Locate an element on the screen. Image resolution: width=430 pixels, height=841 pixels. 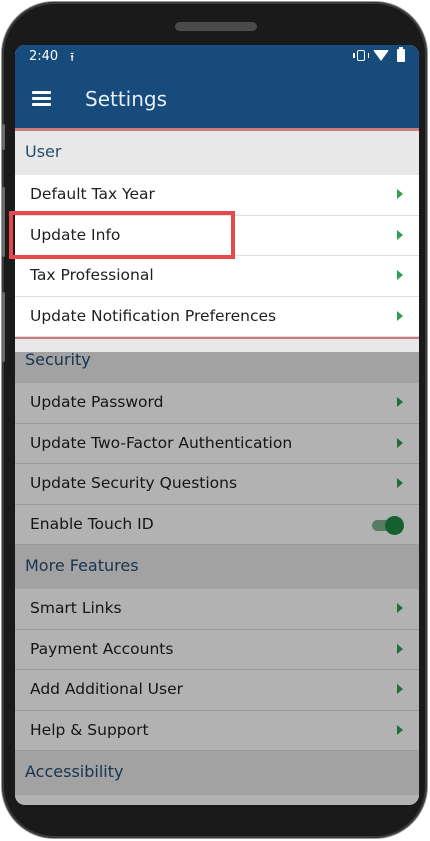
settings-item-enable-touch-id: Enable Touch ID is located at coordinates (217, 524).